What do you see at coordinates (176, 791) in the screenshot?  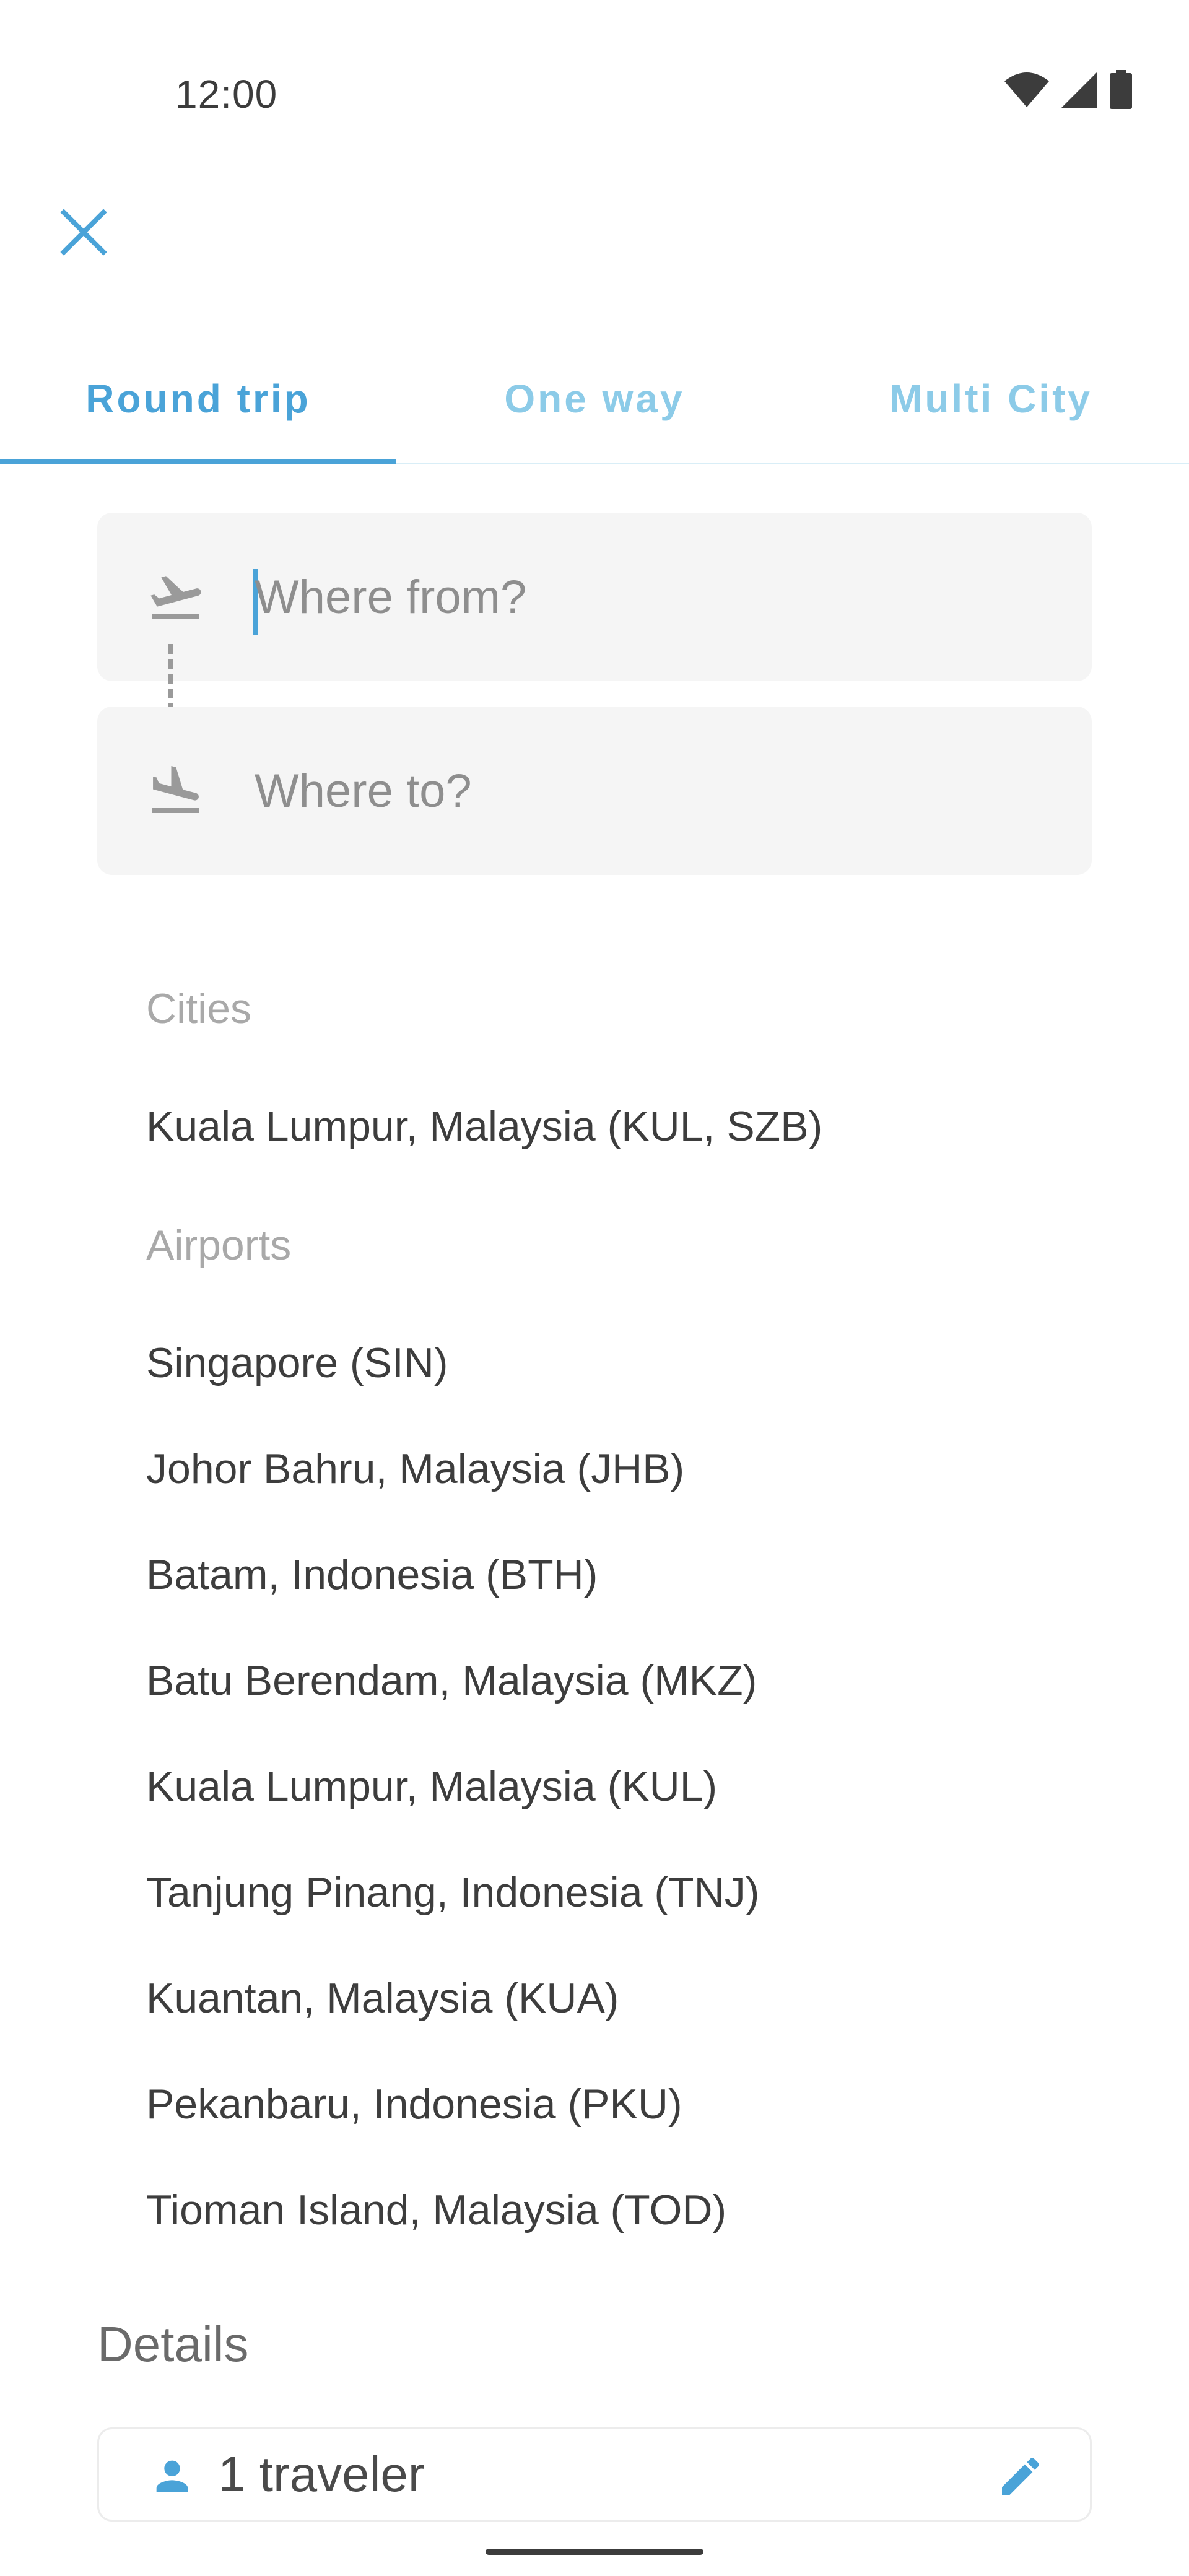 I see `flight-land-icon` at bounding box center [176, 791].